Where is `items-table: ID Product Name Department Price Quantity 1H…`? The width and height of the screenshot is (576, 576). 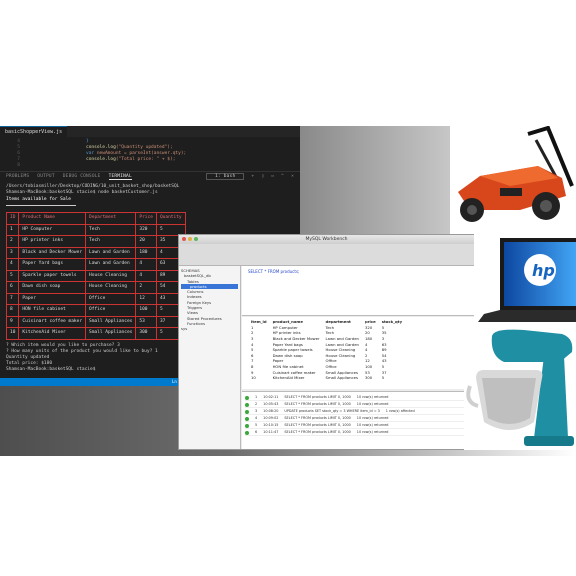
items-table: ID Product Name Department Price Quantity 1H… is located at coordinates (95, 276).